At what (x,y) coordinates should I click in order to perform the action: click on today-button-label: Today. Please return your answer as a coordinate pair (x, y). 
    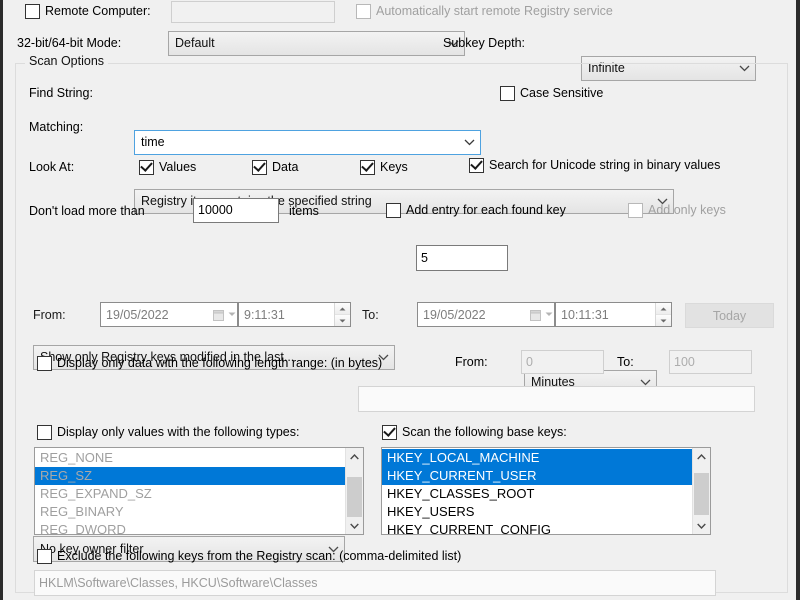
    Looking at the image, I should click on (729, 315).